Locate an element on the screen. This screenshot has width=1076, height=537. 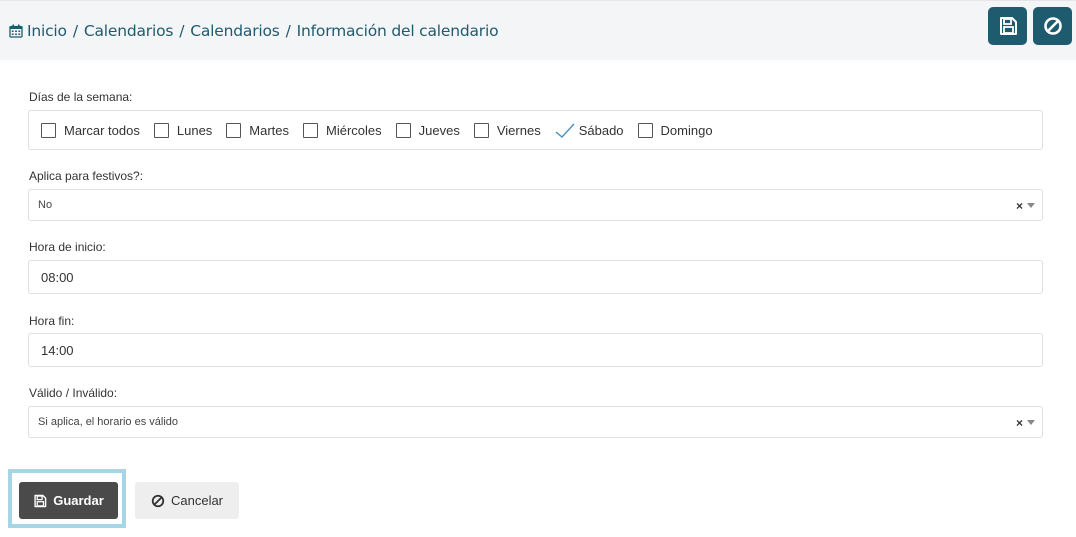
checkbox-marcar-todos: Marcar todos is located at coordinates (90, 130).